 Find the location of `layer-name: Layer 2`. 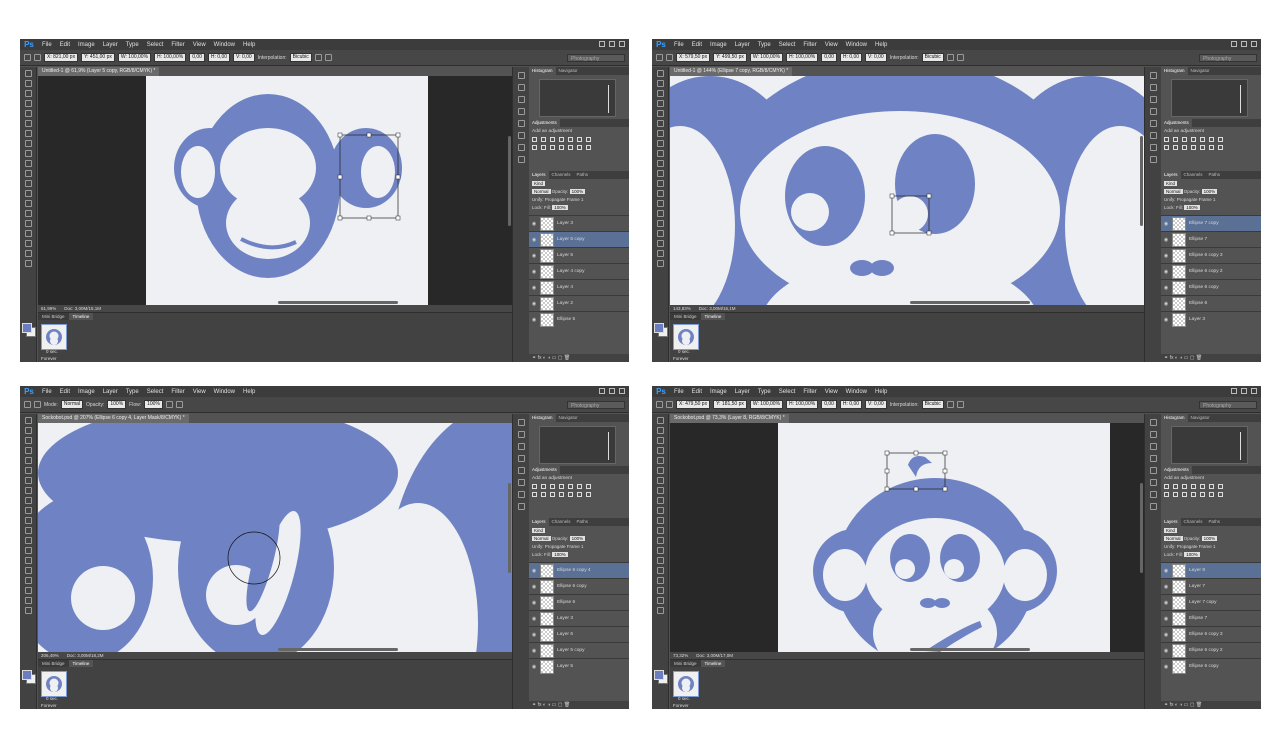

layer-name: Layer 2 is located at coordinates (565, 303).